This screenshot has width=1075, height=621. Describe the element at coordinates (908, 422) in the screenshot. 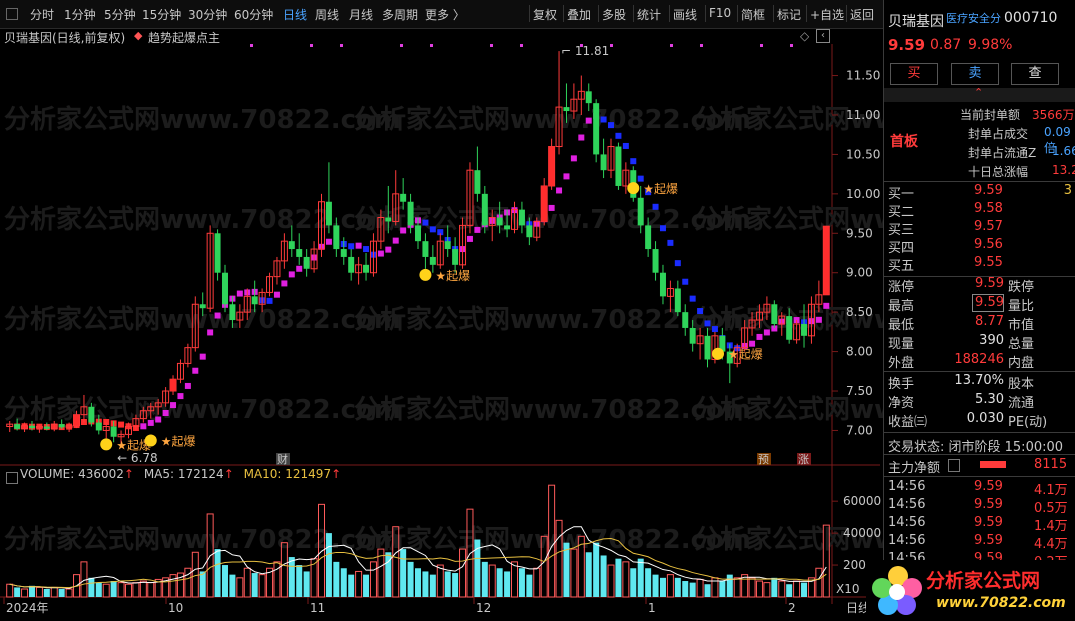

I see `stat2-label: 收益㈢` at that location.